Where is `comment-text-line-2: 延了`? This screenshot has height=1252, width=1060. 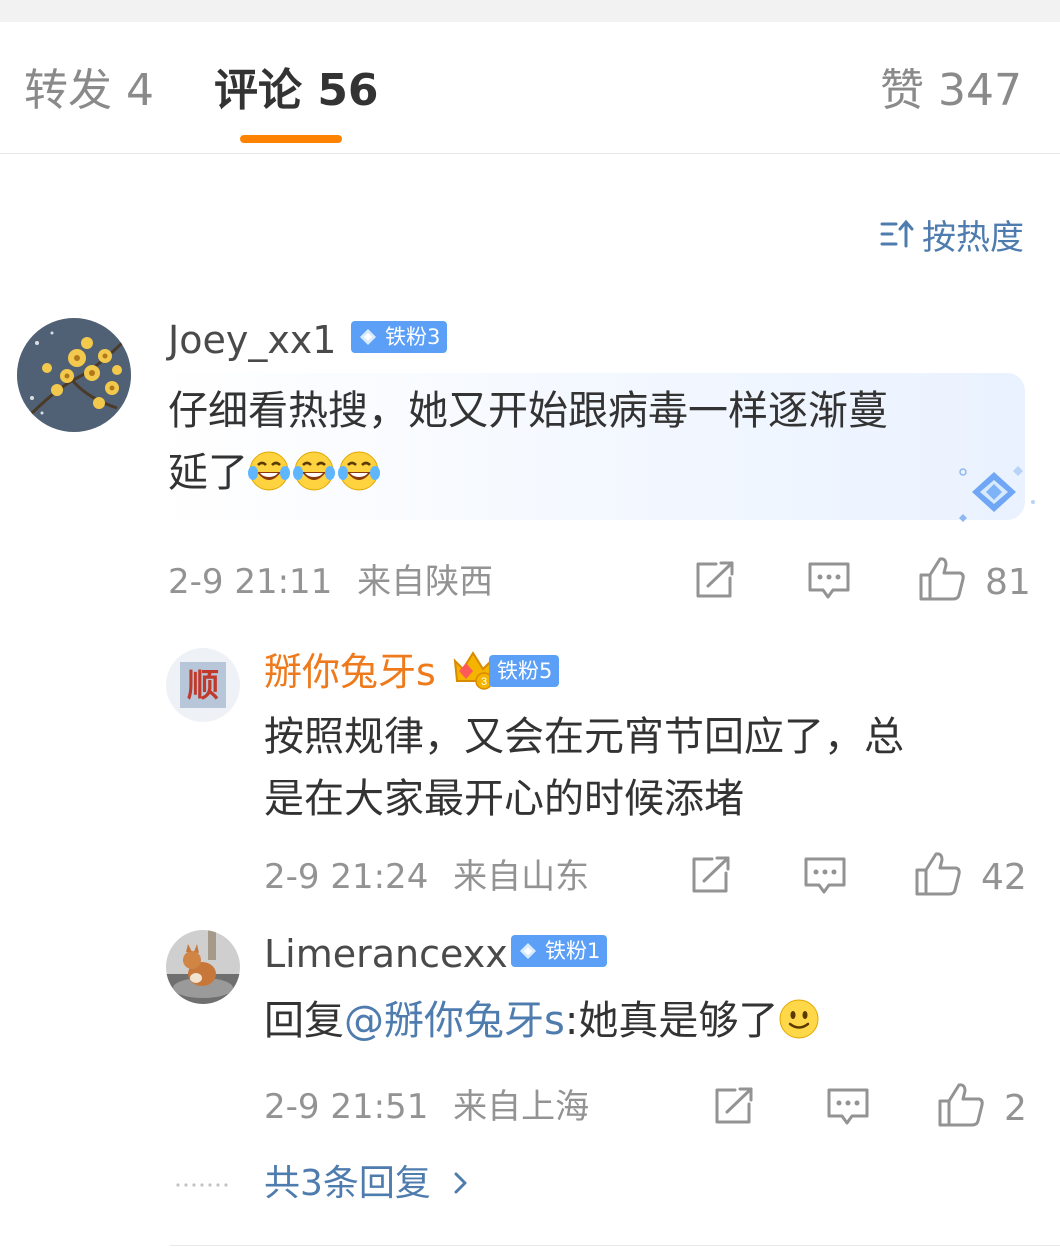
comment-text-line-2: 延了 is located at coordinates (583, 473).